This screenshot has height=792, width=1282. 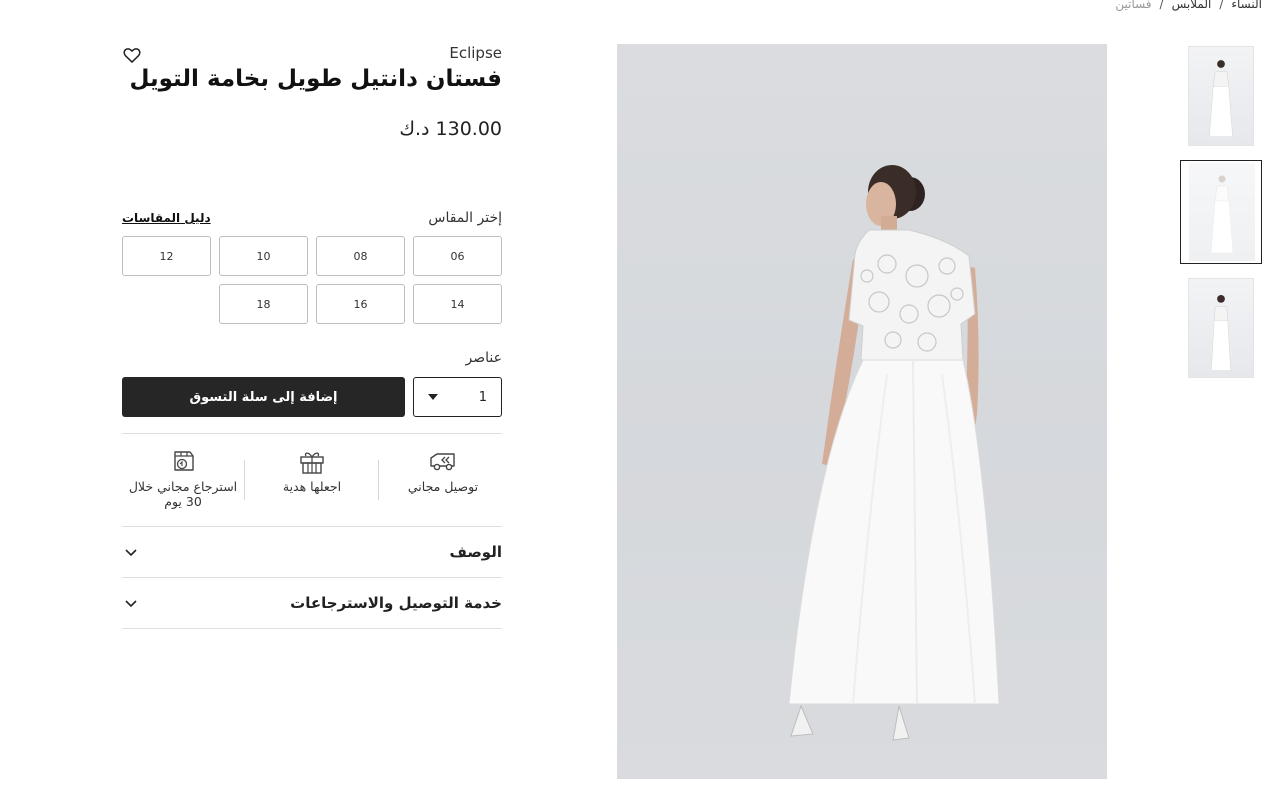 What do you see at coordinates (378, 480) in the screenshot?
I see `feature-divider` at bounding box center [378, 480].